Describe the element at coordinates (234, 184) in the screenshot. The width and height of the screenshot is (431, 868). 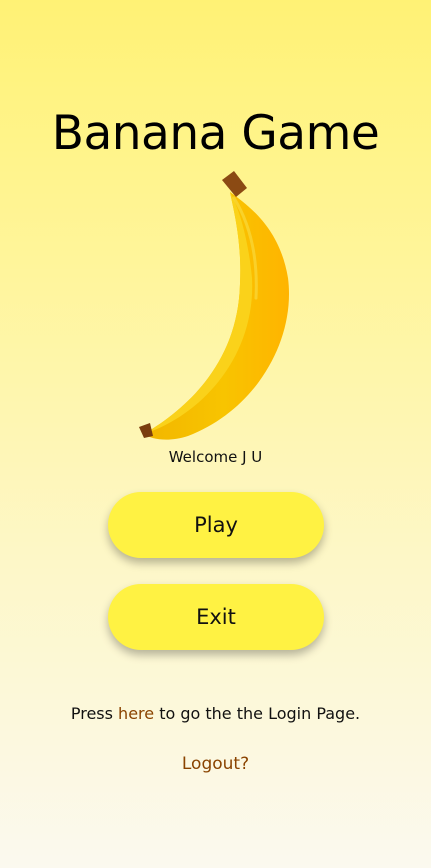
I see `banana-stem` at that location.